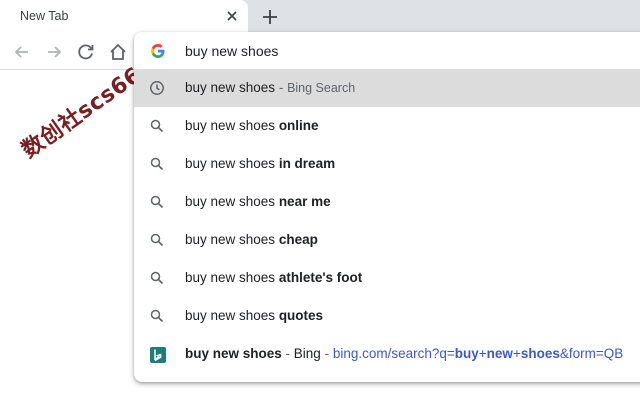  Describe the element at coordinates (82, 113) in the screenshot. I see `watermark: 数创社scs66` at that location.